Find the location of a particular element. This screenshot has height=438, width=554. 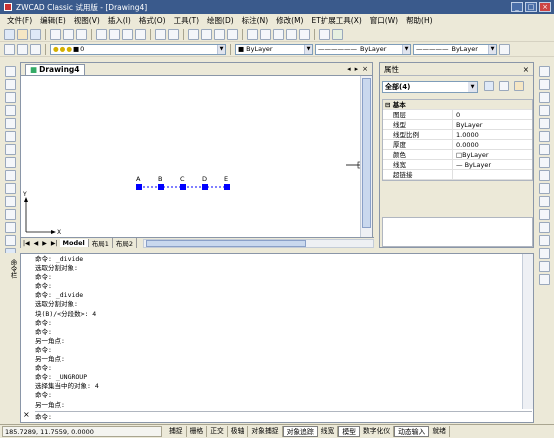

erase-icon is located at coordinates (544, 71).